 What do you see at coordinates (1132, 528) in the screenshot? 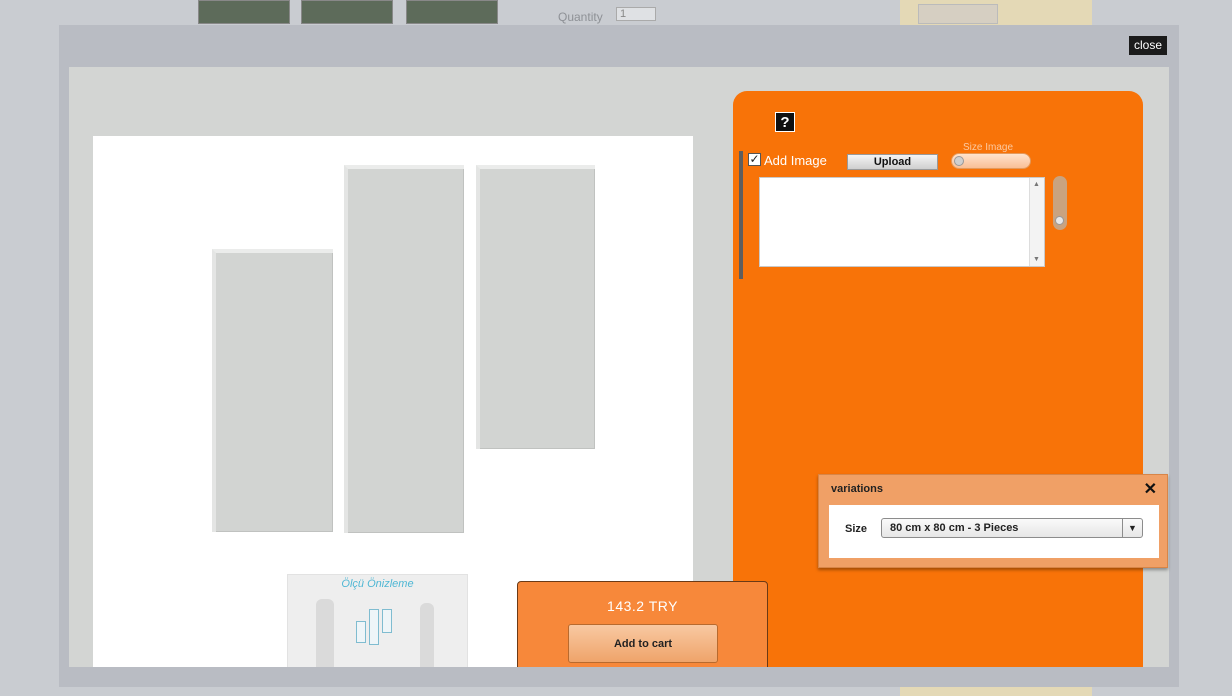
I see `chevron-down-icon: ▼` at bounding box center [1132, 528].